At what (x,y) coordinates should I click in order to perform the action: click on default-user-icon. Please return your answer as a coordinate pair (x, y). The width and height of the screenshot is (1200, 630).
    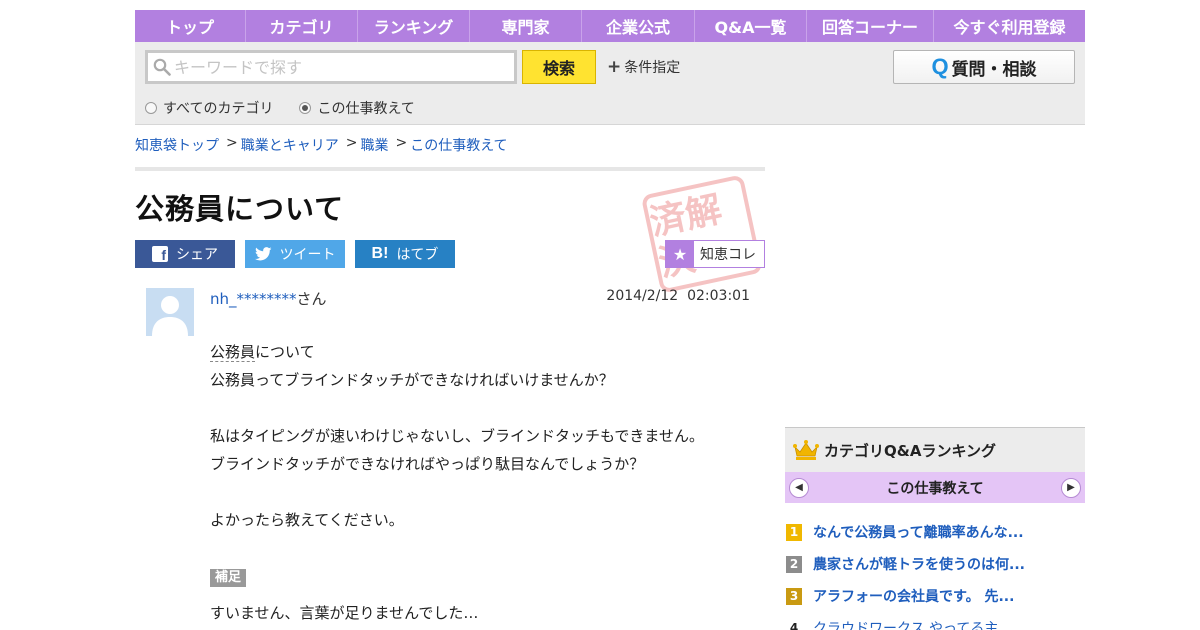
    Looking at the image, I should click on (170, 312).